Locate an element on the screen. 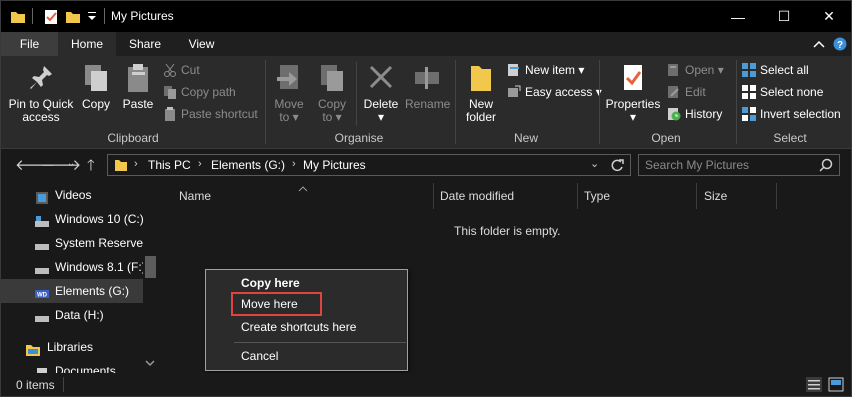 The height and width of the screenshot is (397, 852). video-icon is located at coordinates (42, 198).